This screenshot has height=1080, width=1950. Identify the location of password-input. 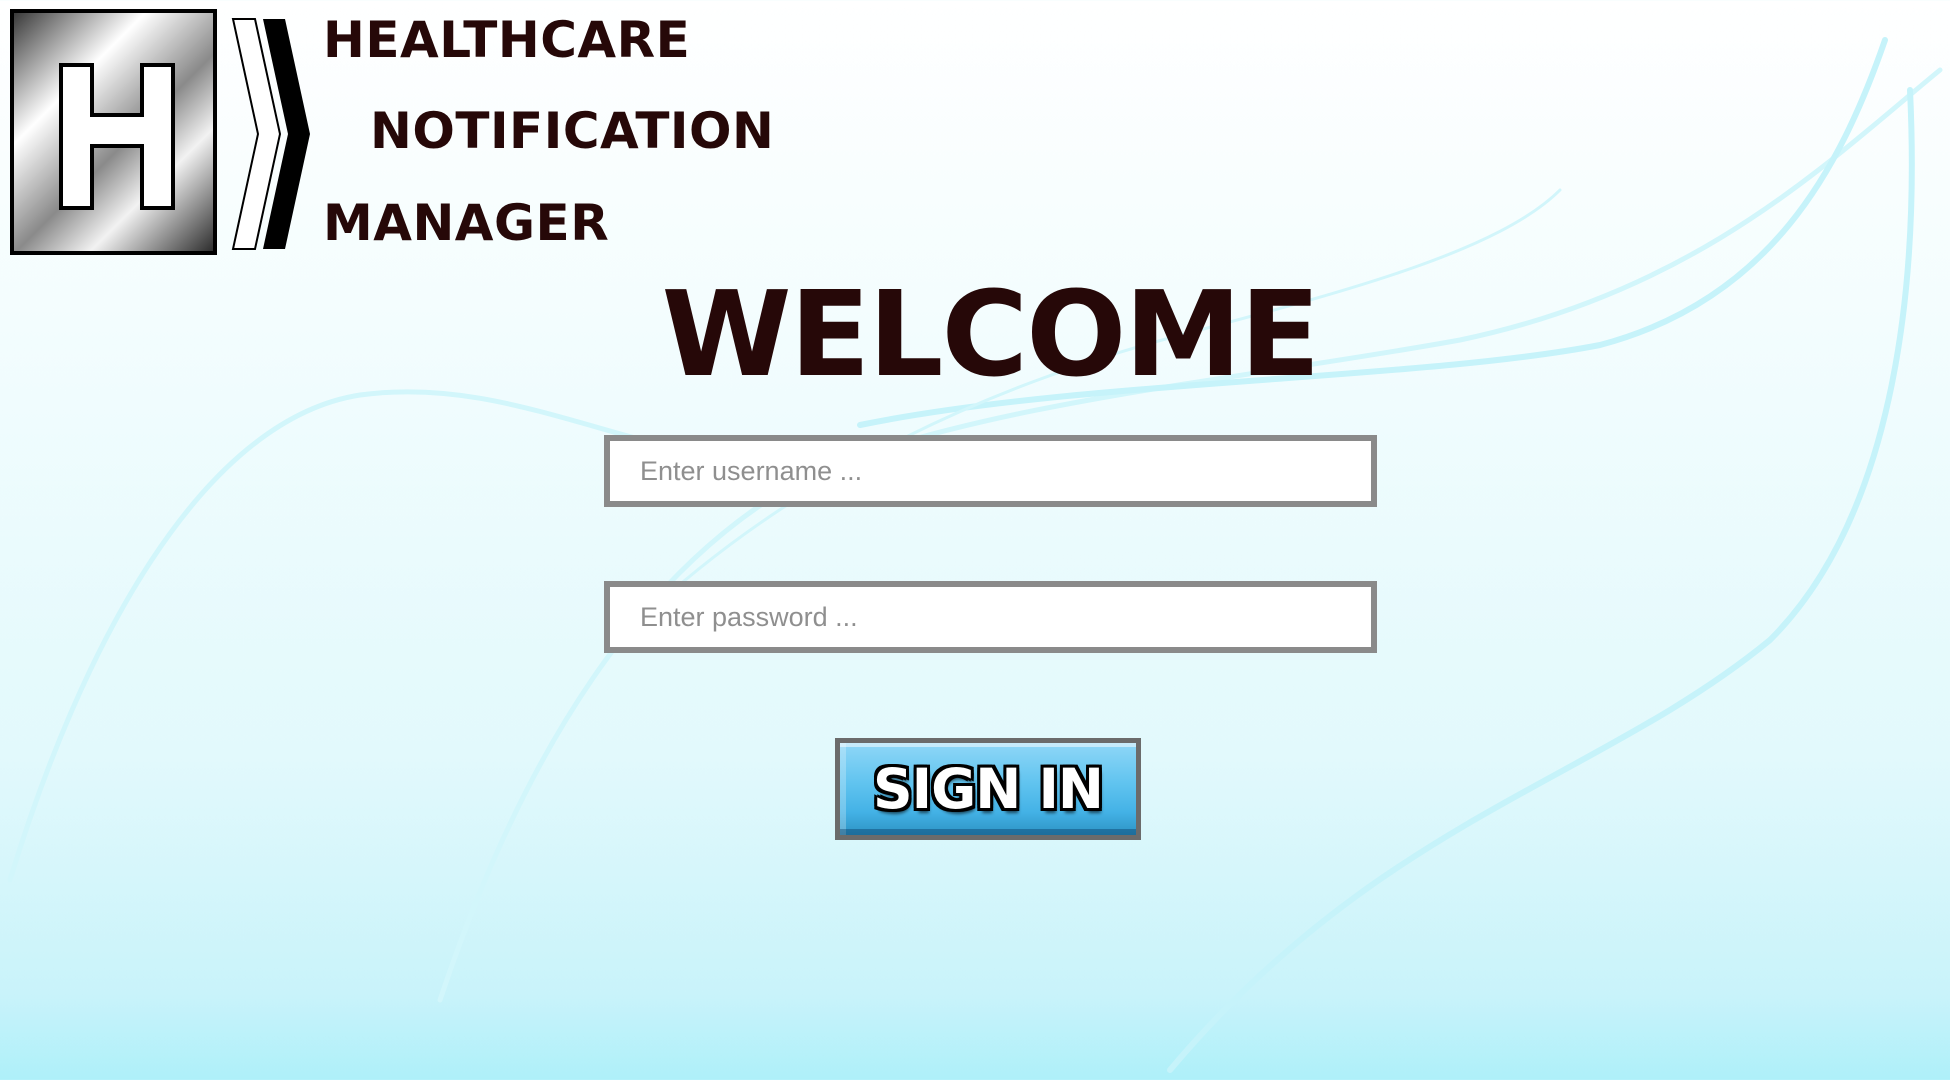
(990, 617).